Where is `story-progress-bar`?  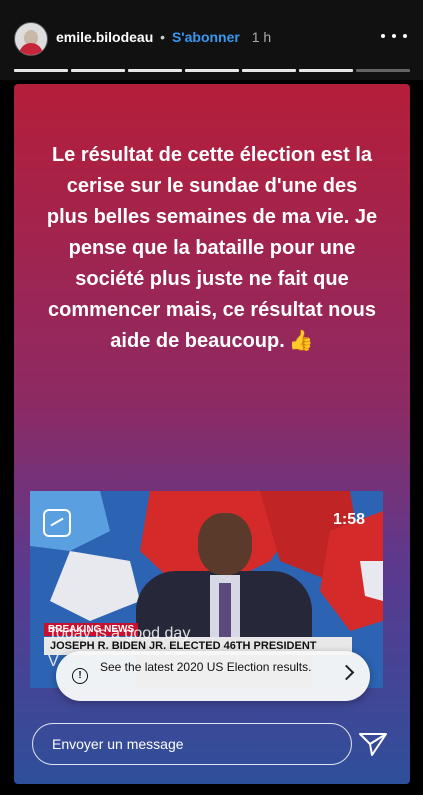
story-progress-bar is located at coordinates (212, 70).